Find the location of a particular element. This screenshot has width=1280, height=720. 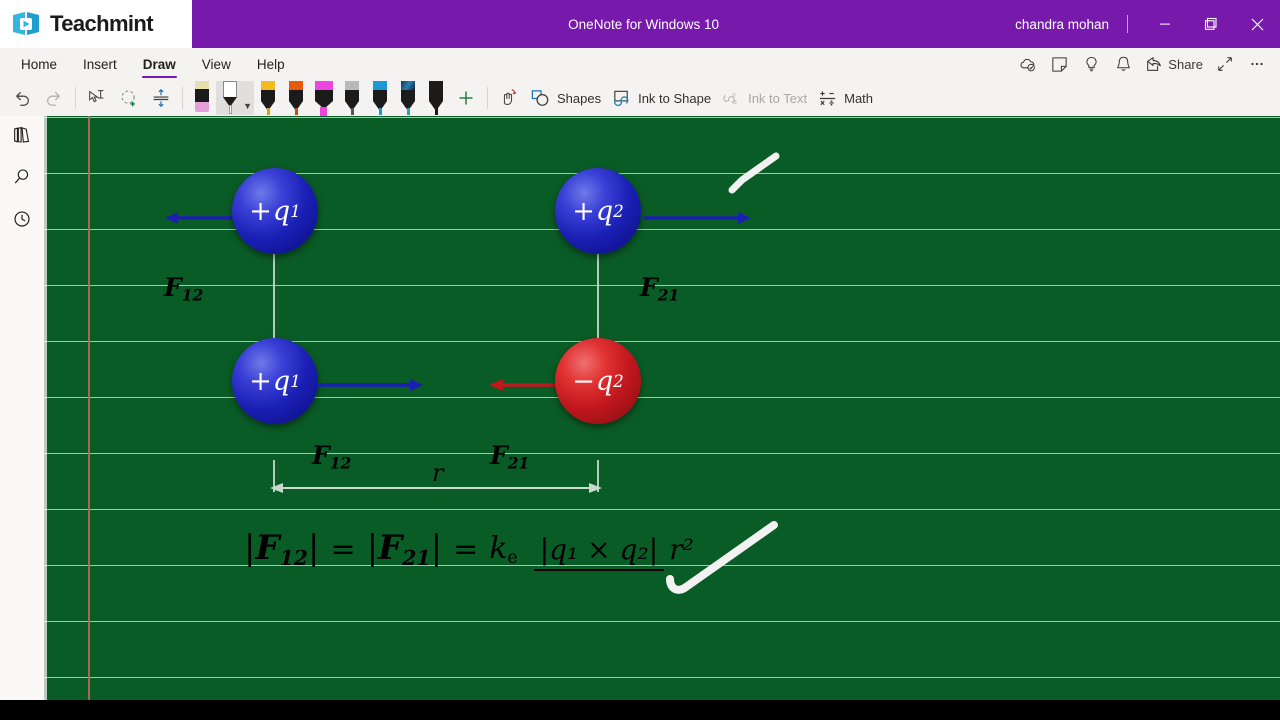

pen-yellow is located at coordinates (268, 98).